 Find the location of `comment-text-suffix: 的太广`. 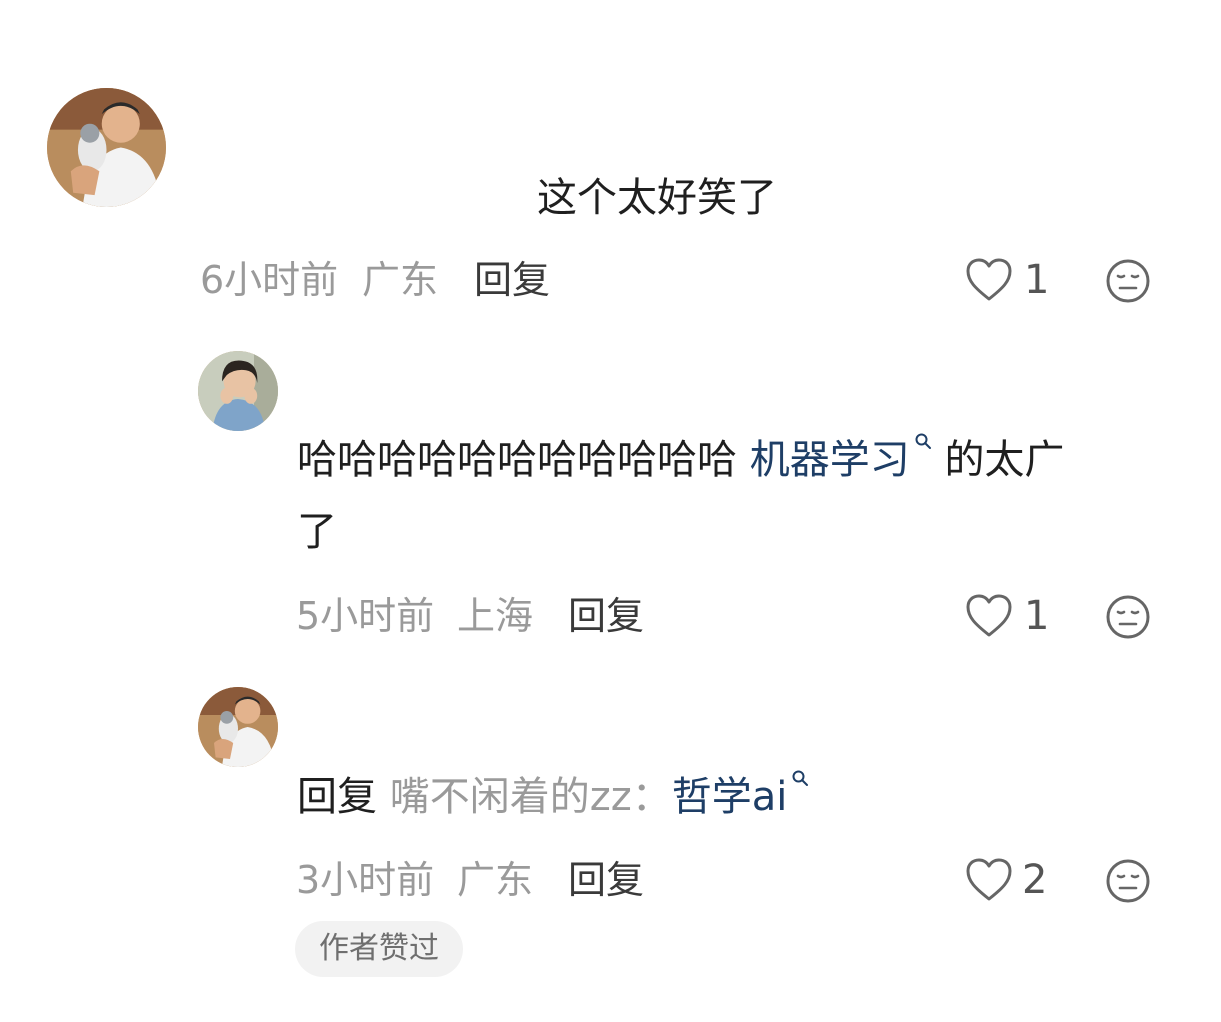

comment-text-suffix: 的太广 is located at coordinates (1004, 460).